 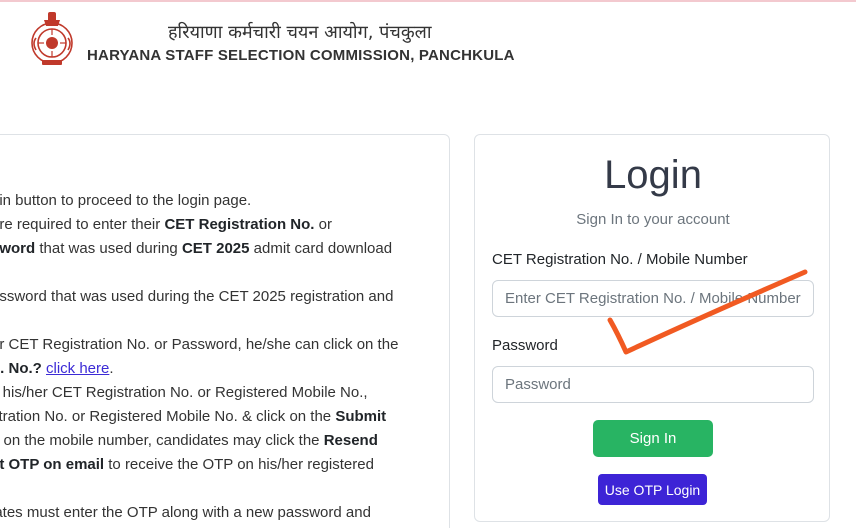 I want to click on password-input, so click(x=653, y=384).